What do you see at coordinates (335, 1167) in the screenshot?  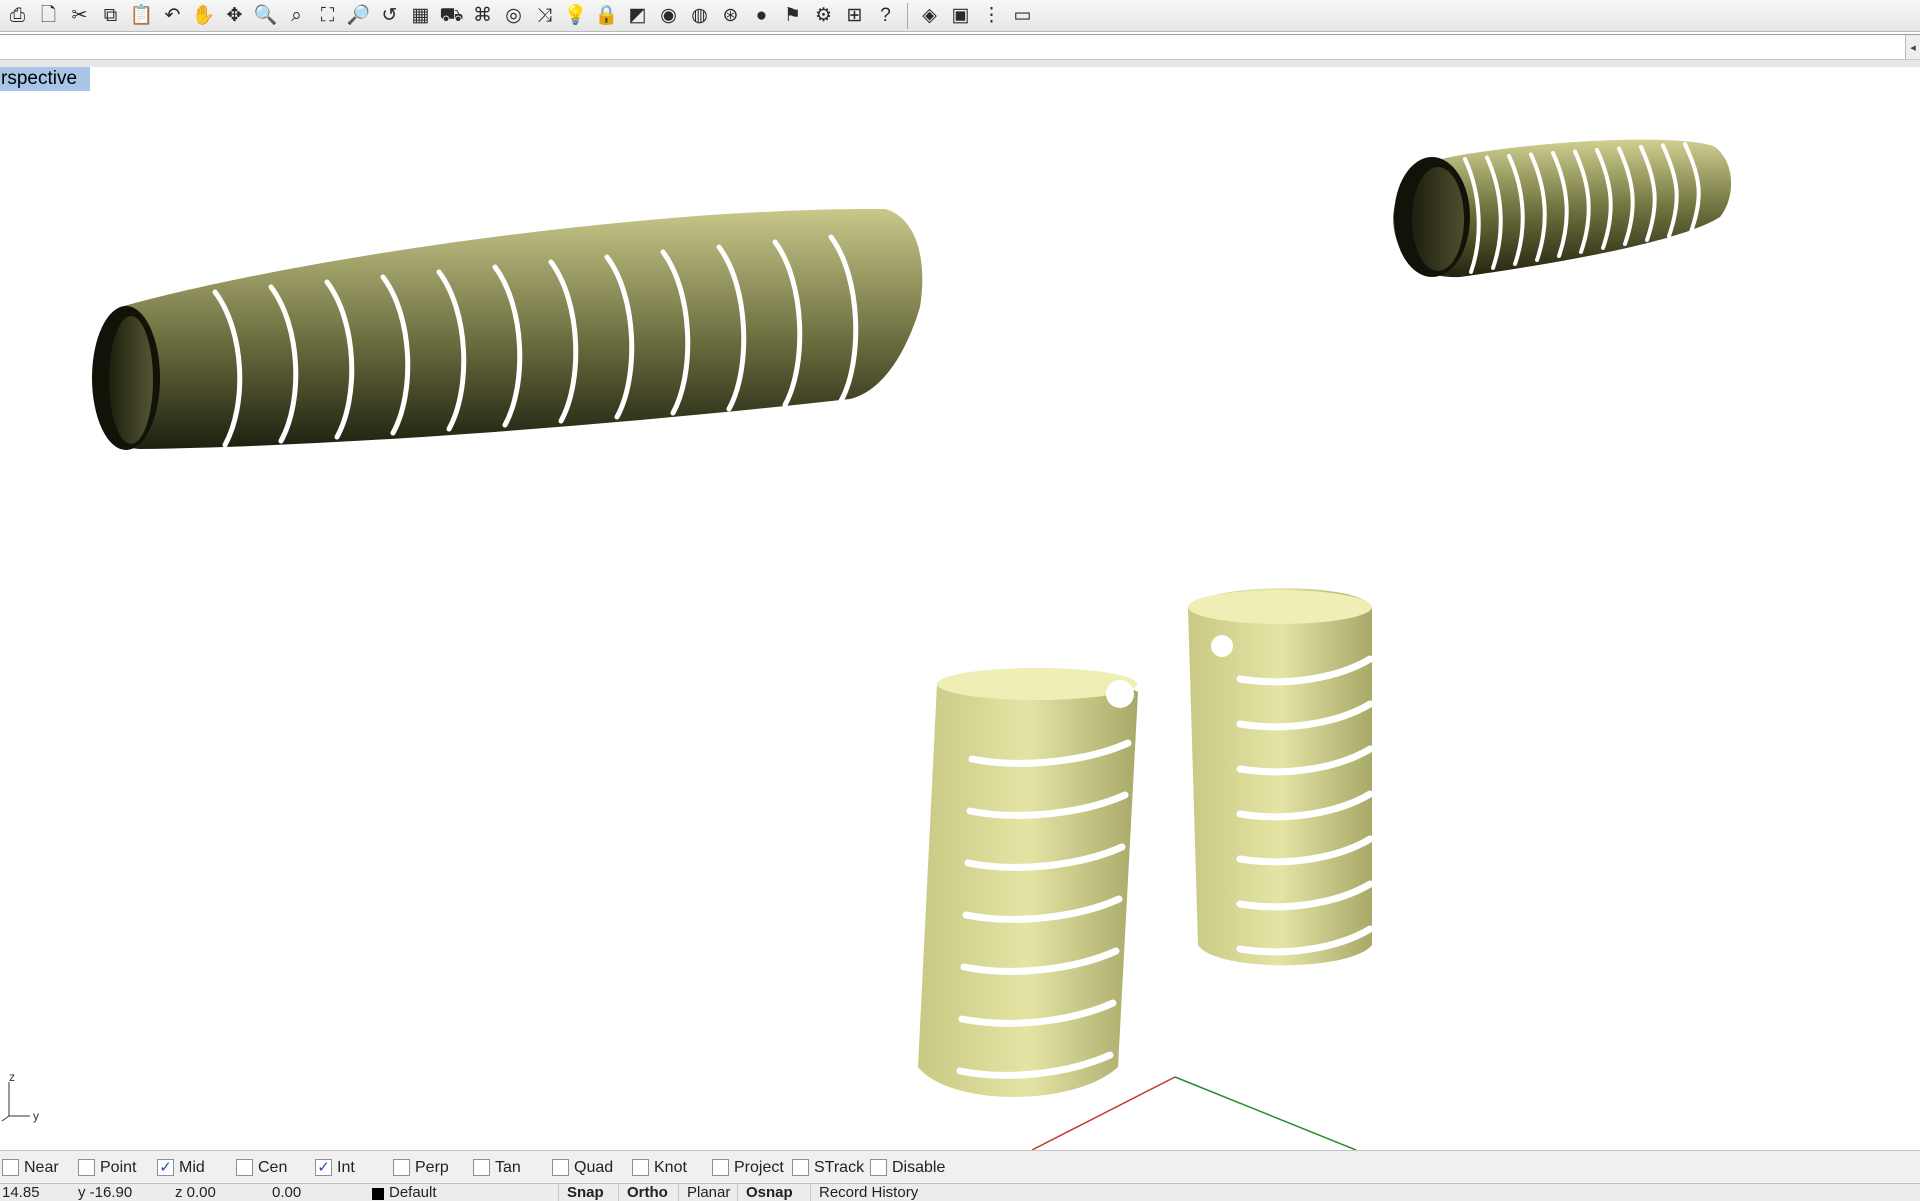 I see `osnap-int: ✓ Int` at bounding box center [335, 1167].